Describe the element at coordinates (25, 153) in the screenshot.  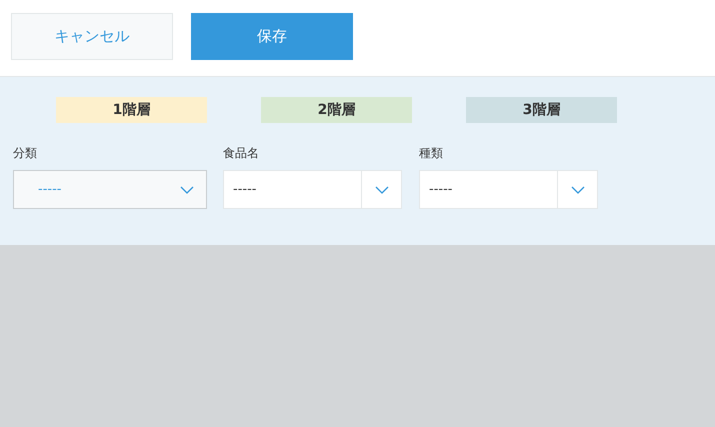
I see `field-label: 分類` at that location.